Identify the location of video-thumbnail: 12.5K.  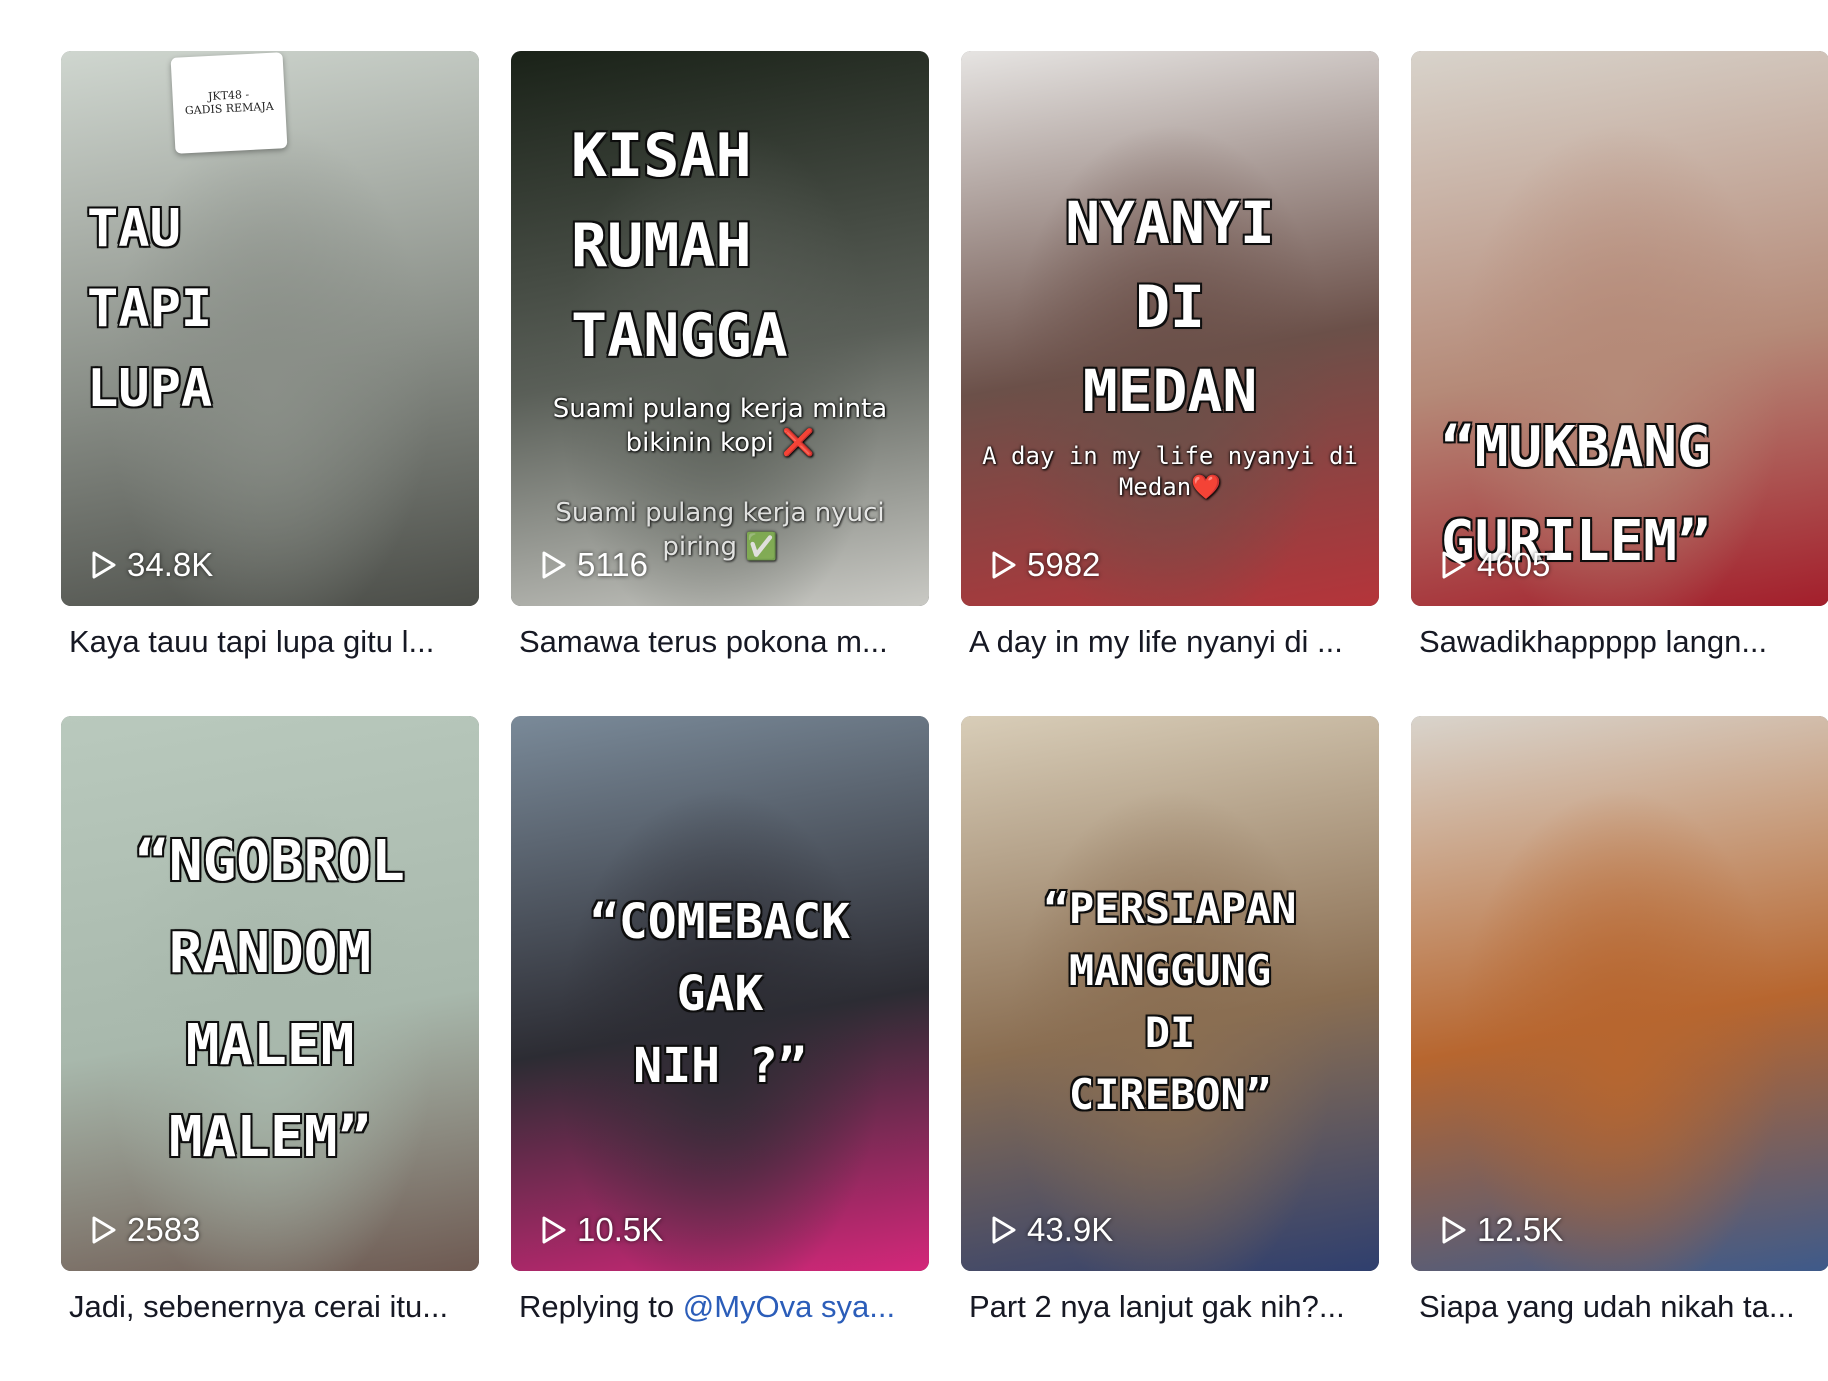
(1619, 993).